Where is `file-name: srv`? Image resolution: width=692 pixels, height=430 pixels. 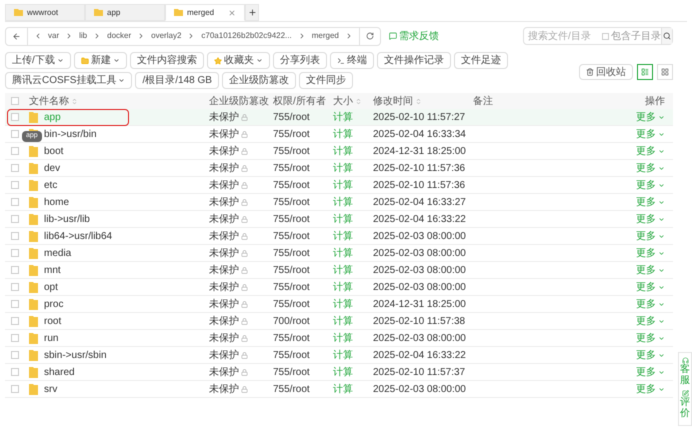 file-name: srv is located at coordinates (51, 389).